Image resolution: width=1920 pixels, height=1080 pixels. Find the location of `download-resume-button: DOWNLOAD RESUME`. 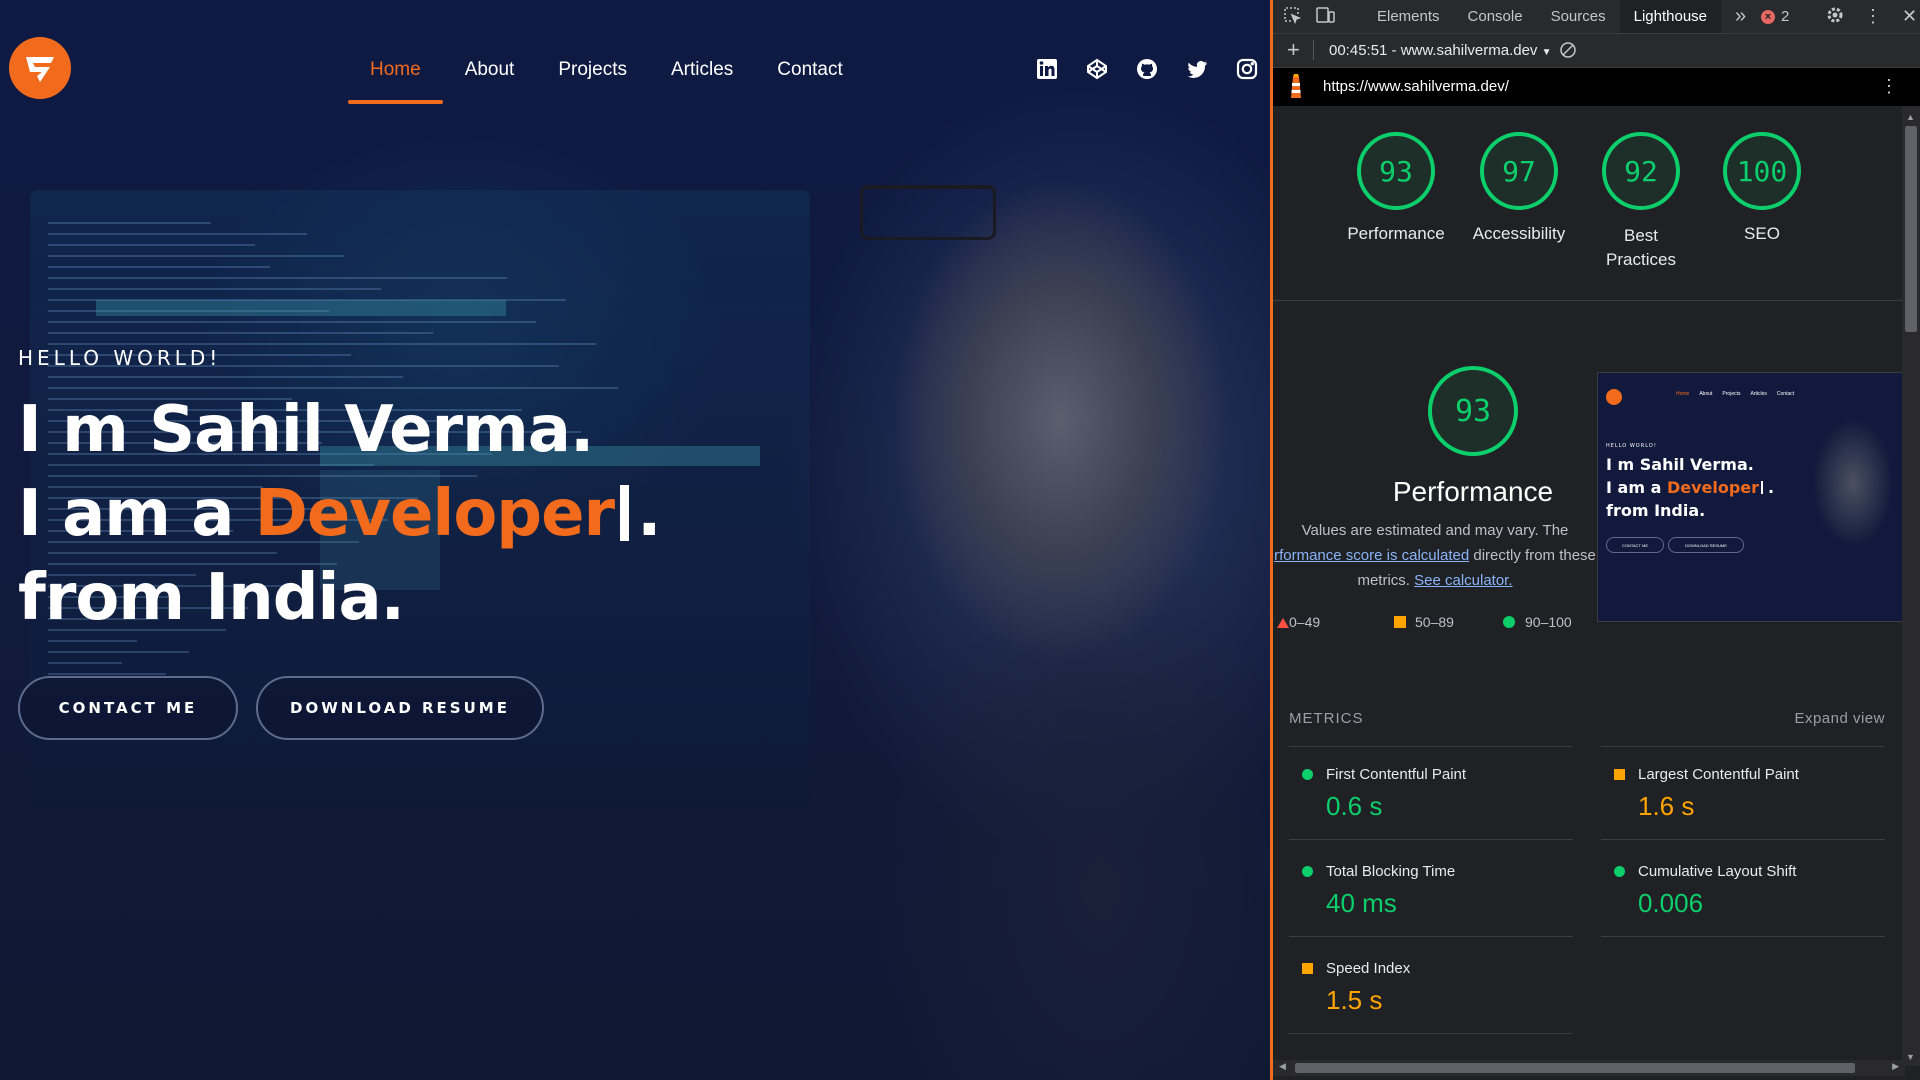

download-resume-button: DOWNLOAD RESUME is located at coordinates (400, 708).